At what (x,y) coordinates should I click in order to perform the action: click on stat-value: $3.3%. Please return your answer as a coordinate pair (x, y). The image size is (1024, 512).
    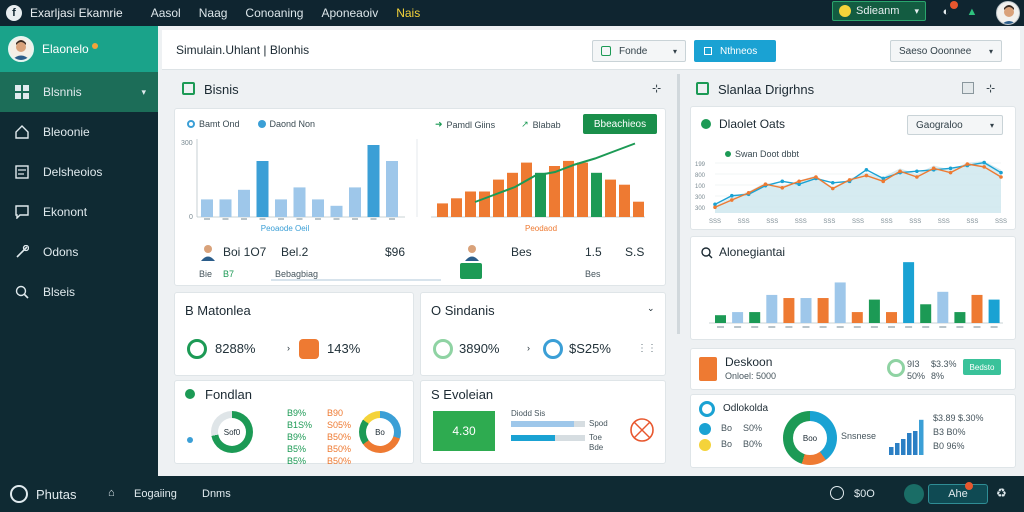
    Looking at the image, I should click on (944, 364).